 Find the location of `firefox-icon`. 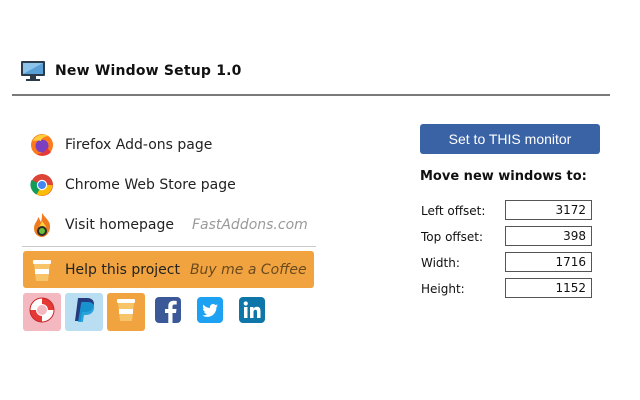

firefox-icon is located at coordinates (42, 145).